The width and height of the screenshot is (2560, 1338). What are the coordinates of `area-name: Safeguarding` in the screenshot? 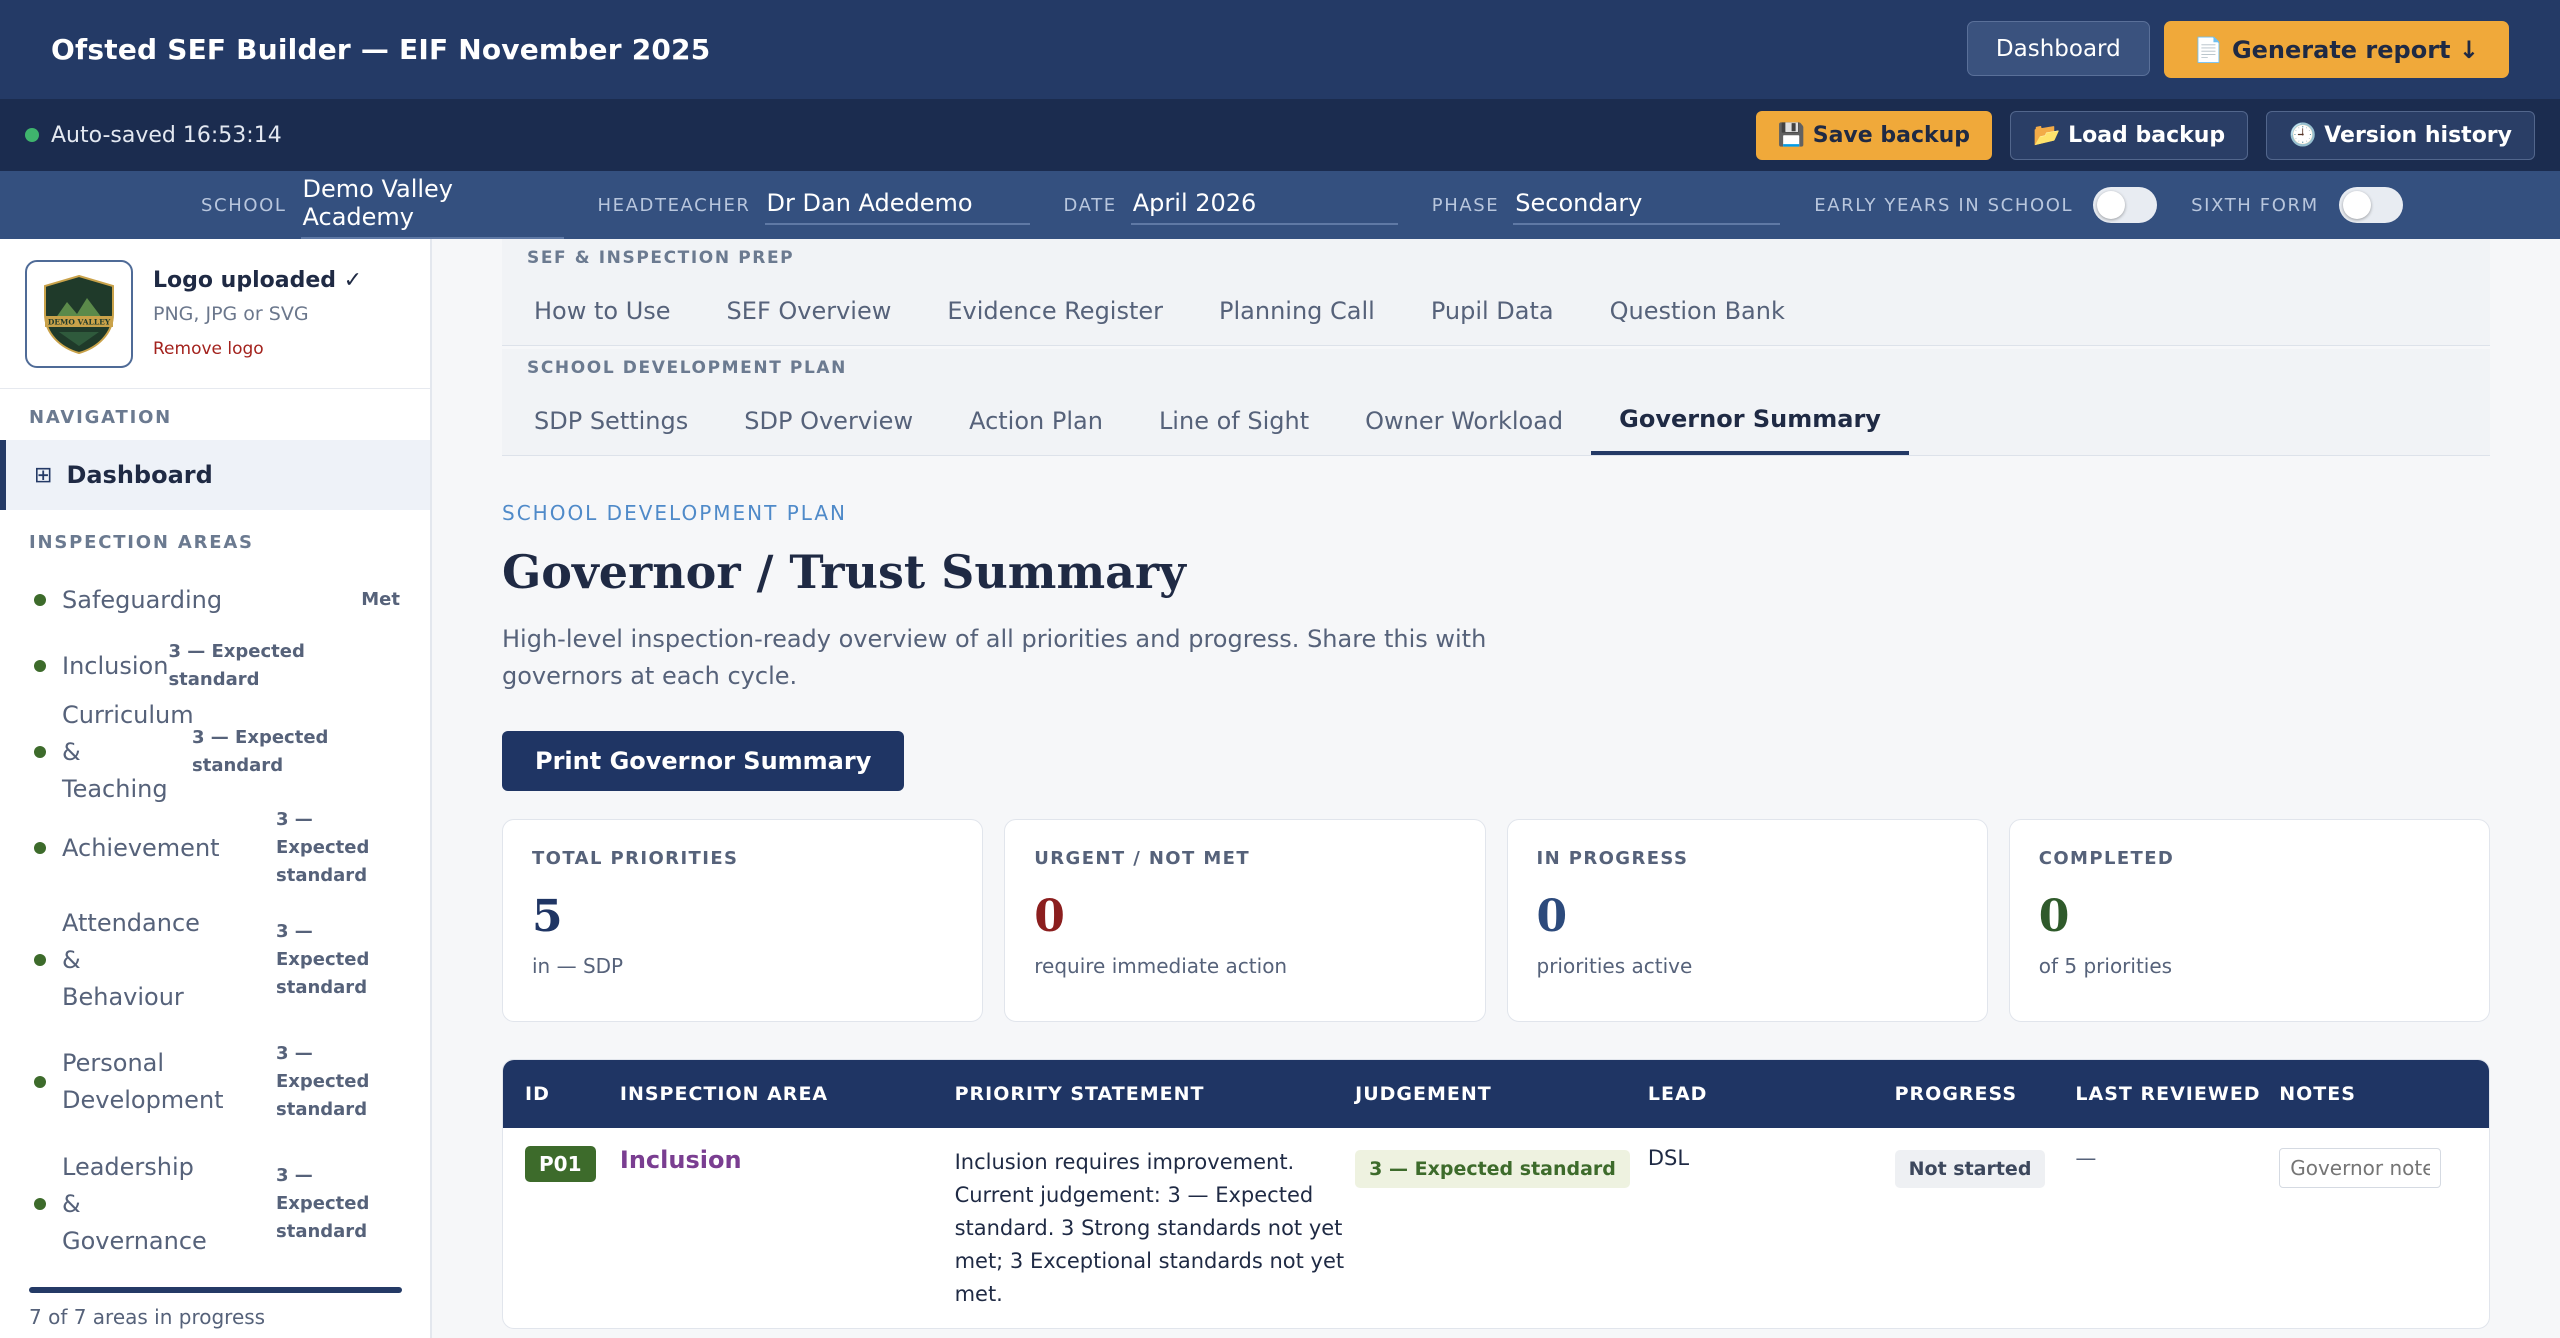 It's located at (142, 599).